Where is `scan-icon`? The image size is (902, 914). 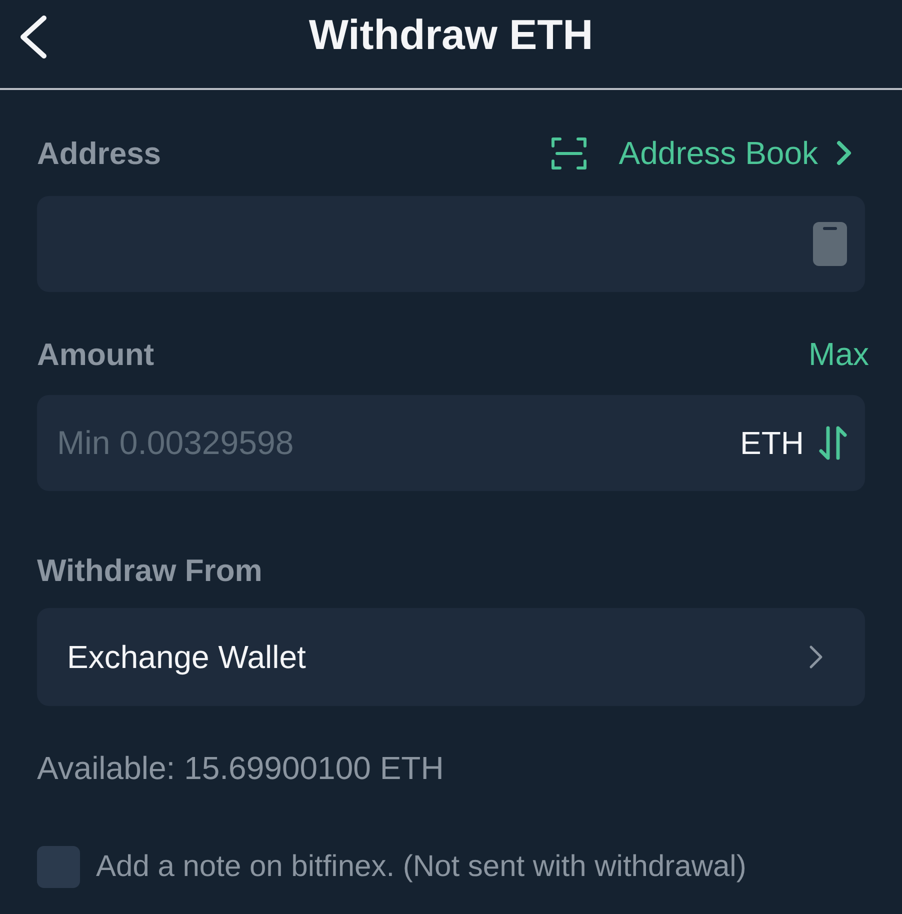
scan-icon is located at coordinates (568, 153).